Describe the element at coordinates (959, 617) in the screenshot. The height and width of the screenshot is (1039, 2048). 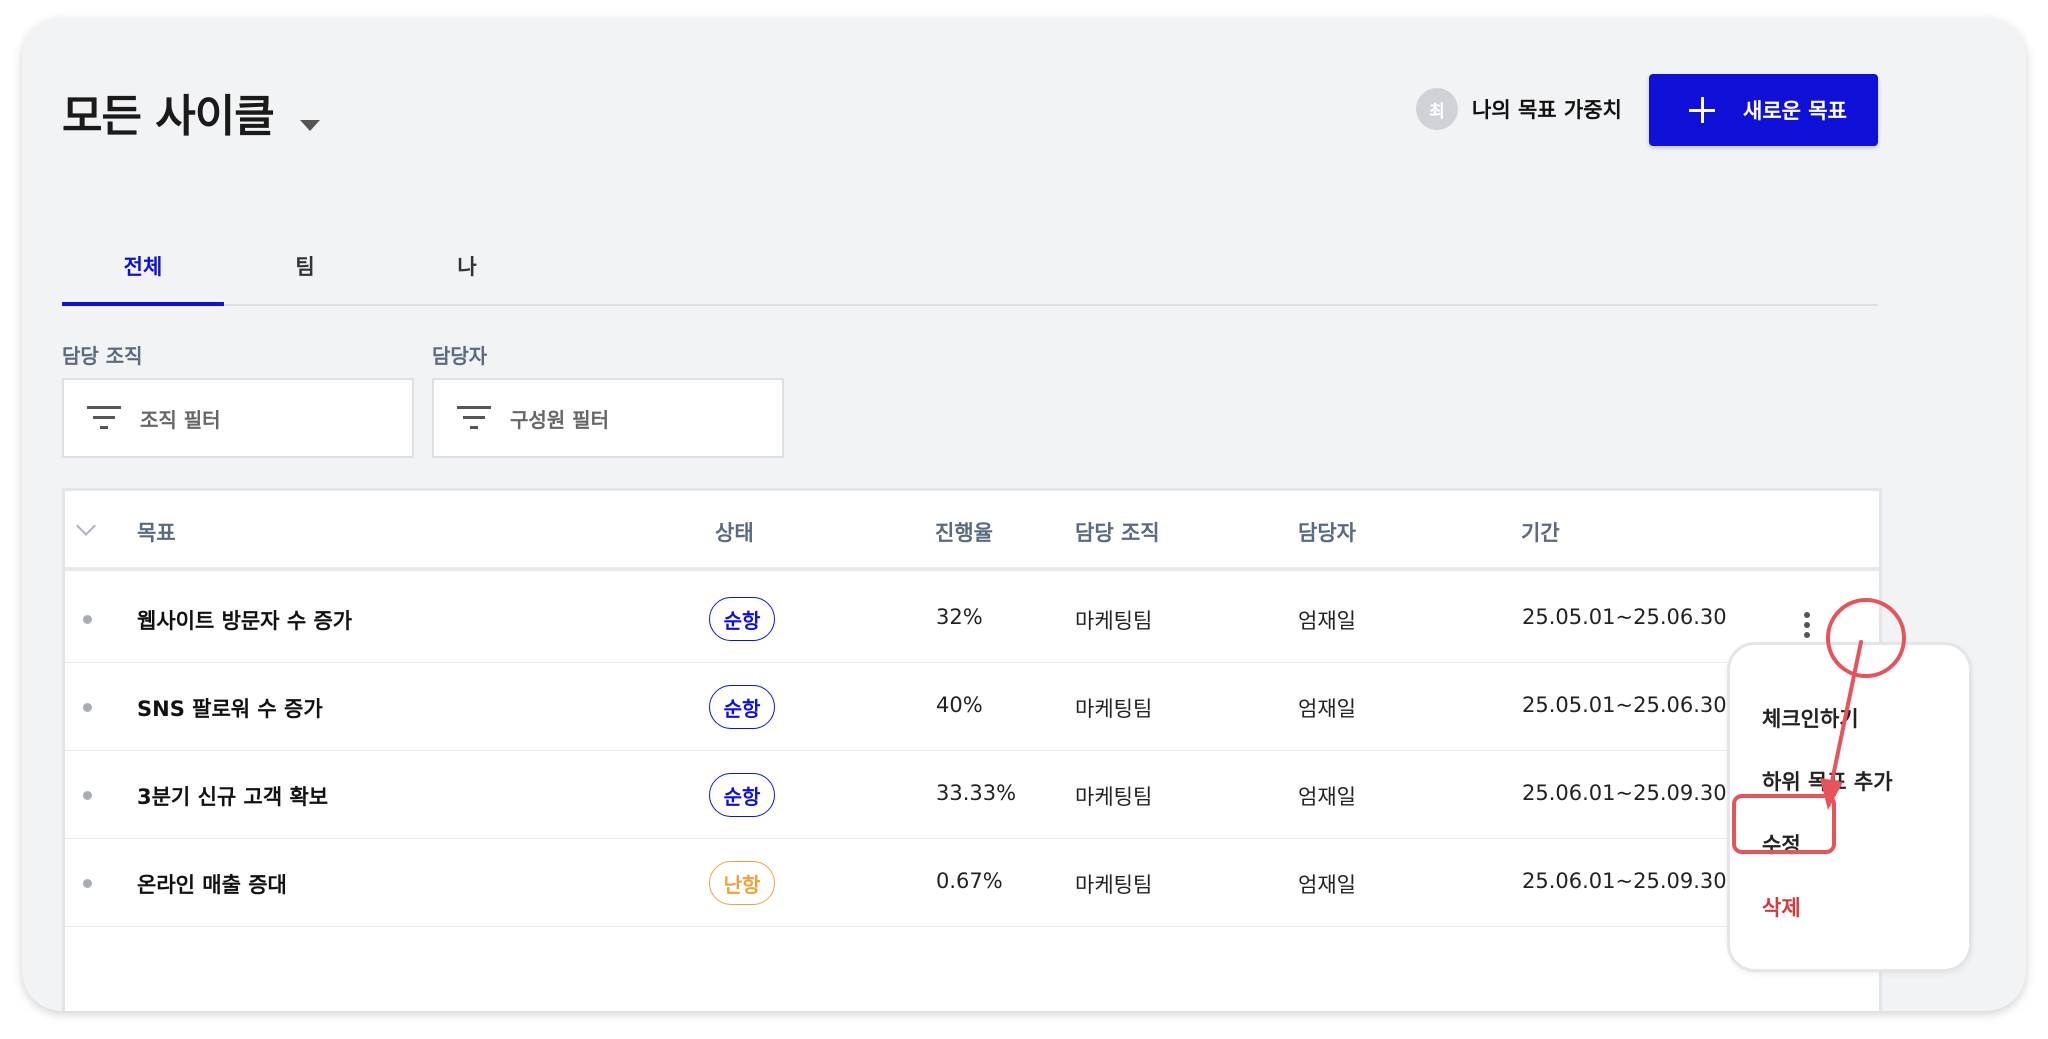
I see `progress-value: 32%` at that location.